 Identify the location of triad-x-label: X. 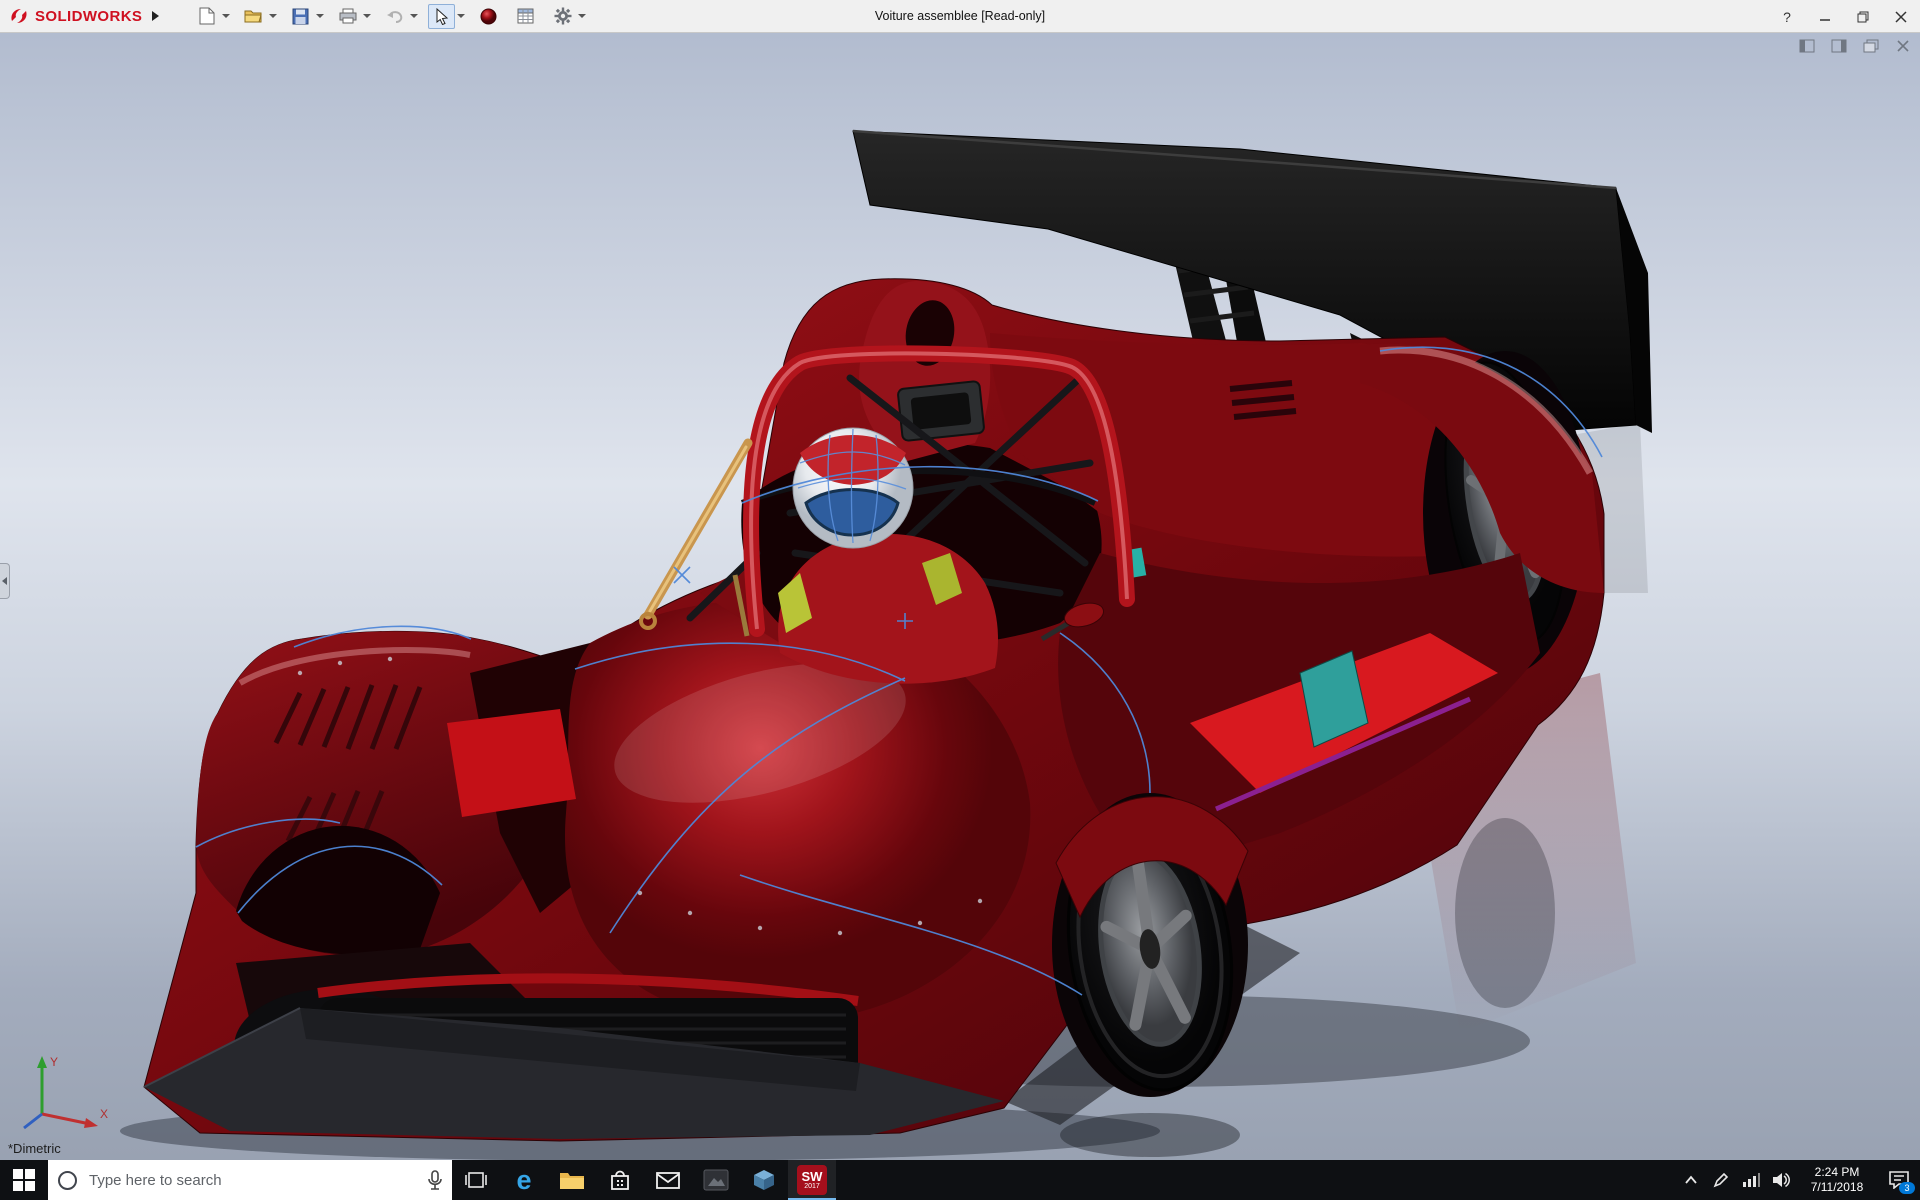
(104, 1114).